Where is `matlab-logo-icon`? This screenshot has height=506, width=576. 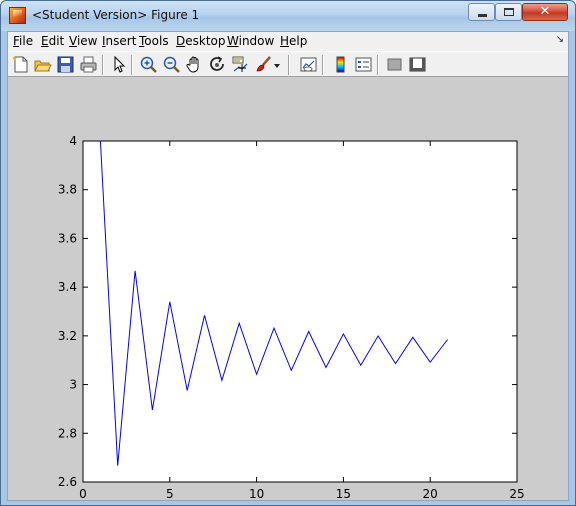 matlab-logo-icon is located at coordinates (17, 15).